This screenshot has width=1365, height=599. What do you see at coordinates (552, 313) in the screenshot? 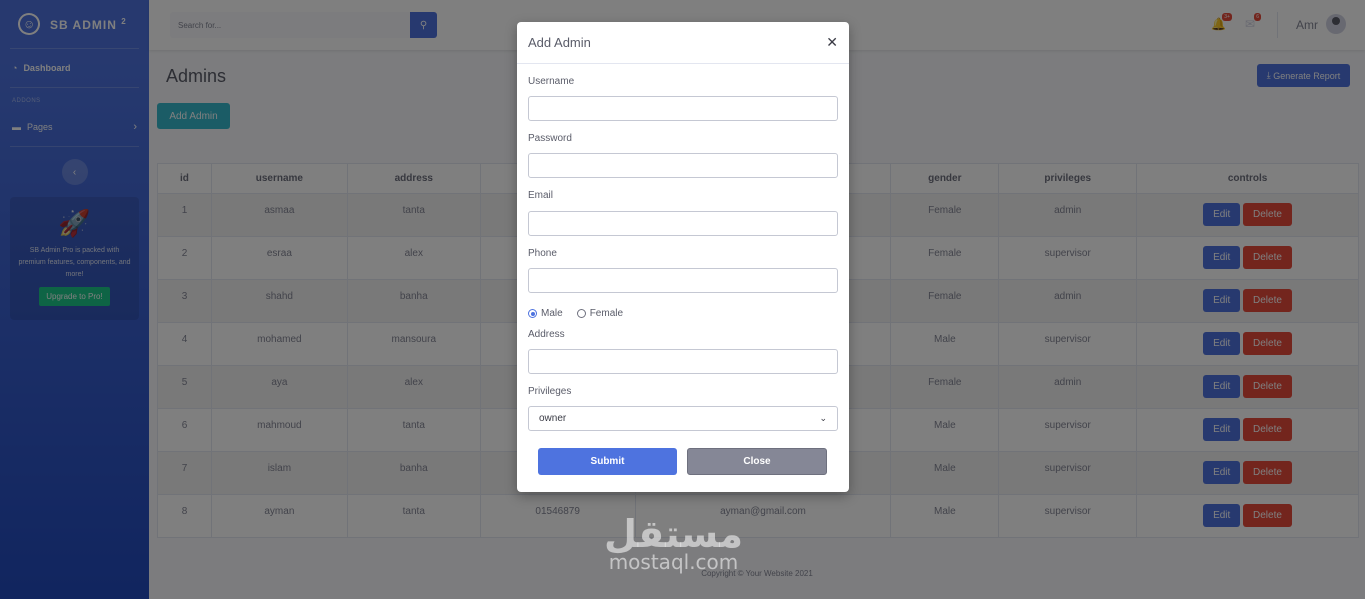
I see `male-label: Male` at bounding box center [552, 313].